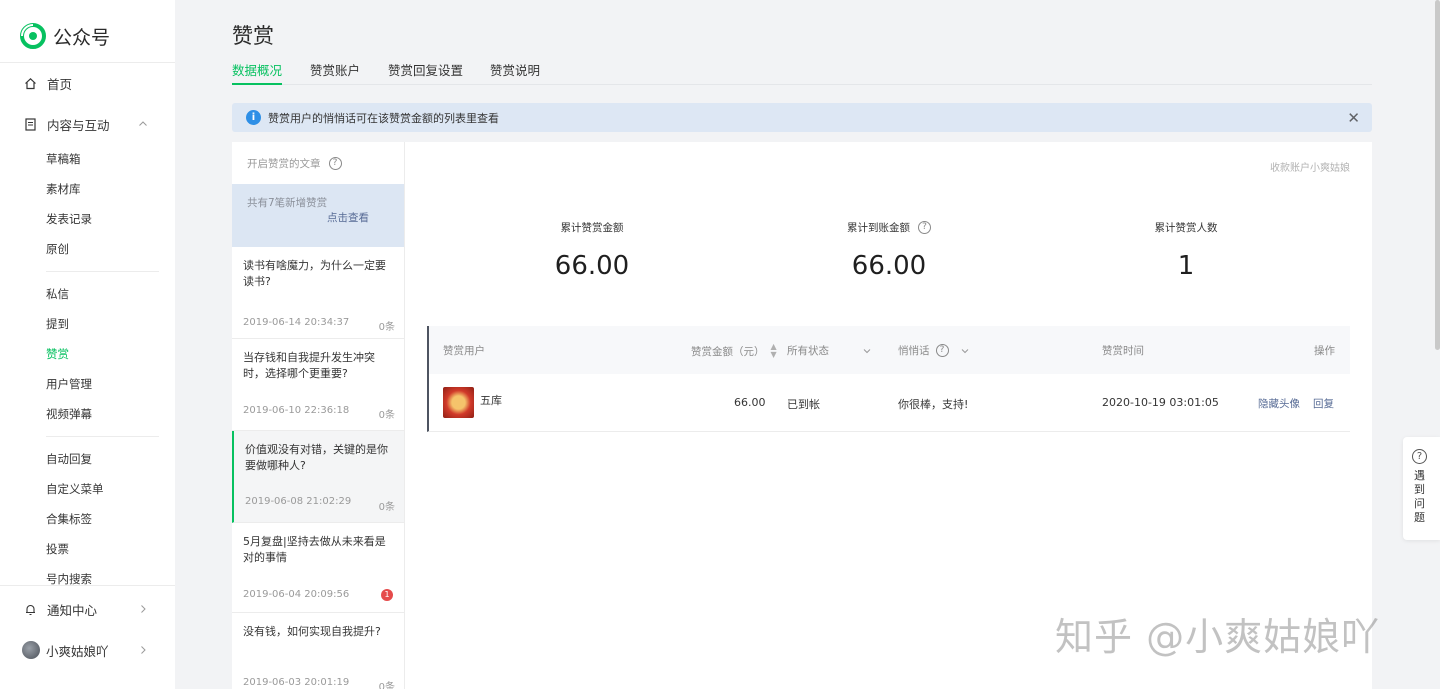 This screenshot has height=689, width=1440. I want to click on column-header-label: 赞赏金额（元）, so click(728, 351).